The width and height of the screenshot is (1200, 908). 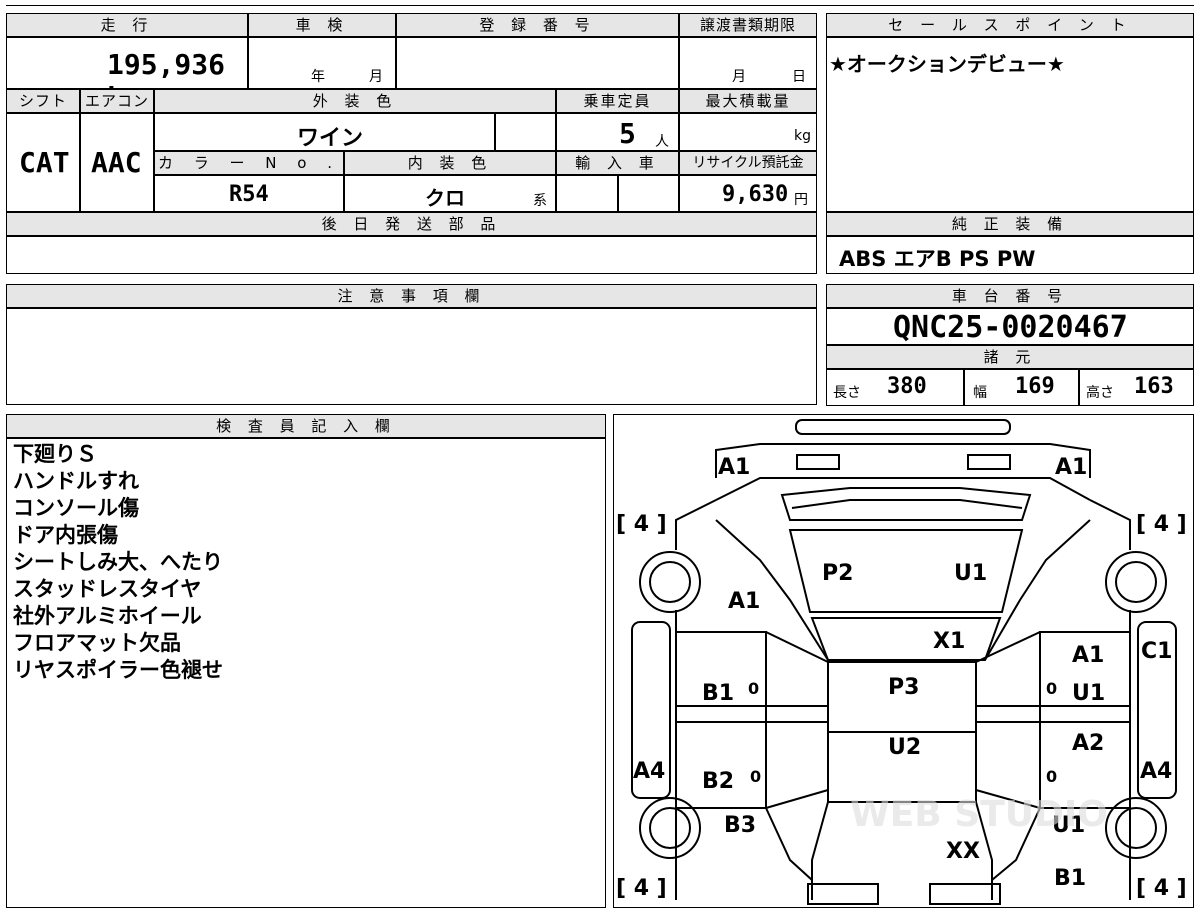 I want to click on import-header: 輸 入 車, so click(x=617, y=163).